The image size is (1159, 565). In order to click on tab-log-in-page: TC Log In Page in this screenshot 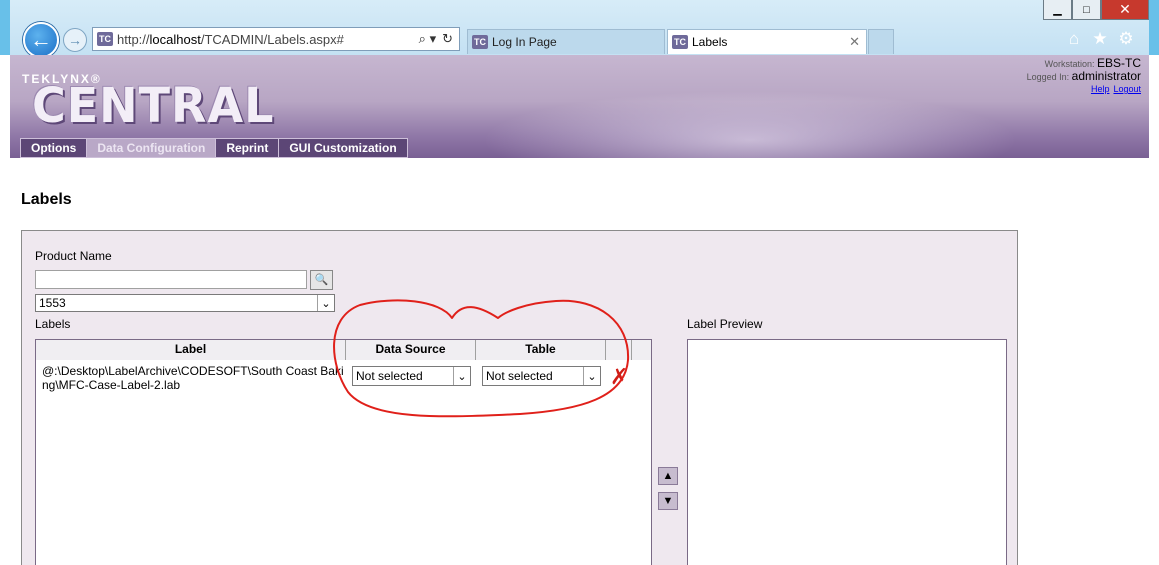, I will do `click(566, 41)`.